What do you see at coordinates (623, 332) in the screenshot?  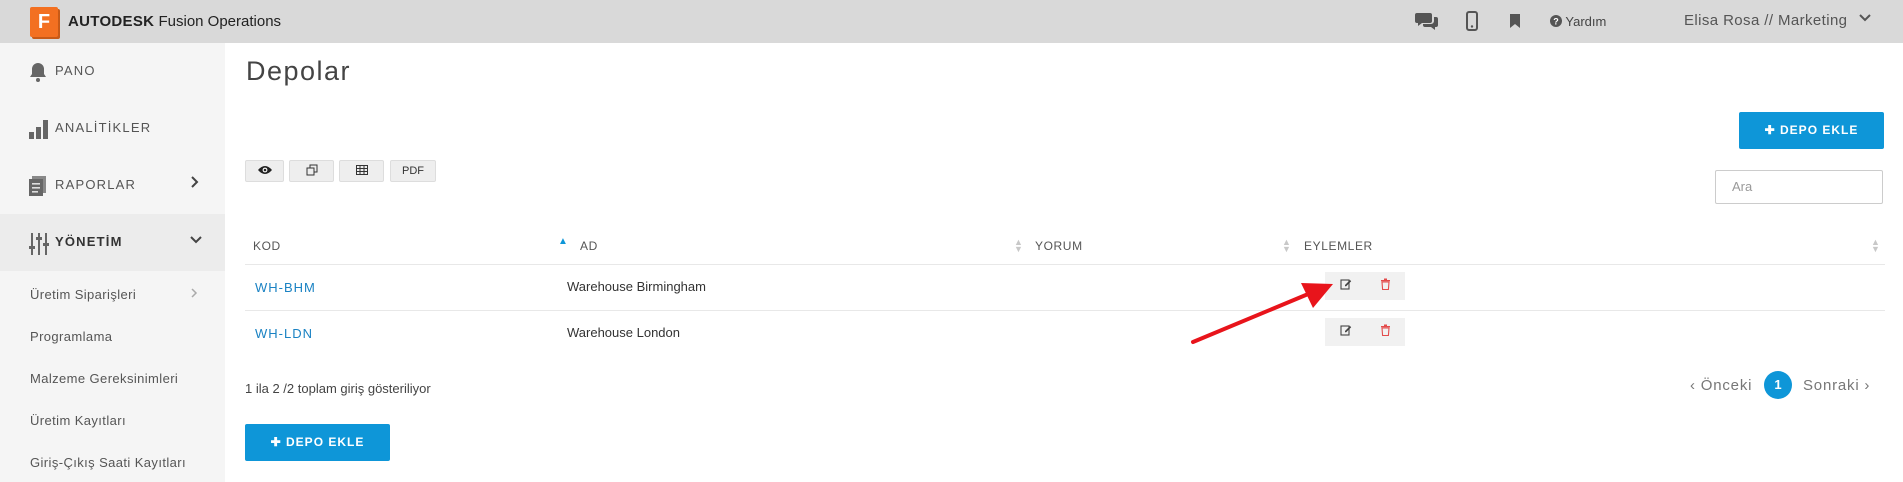 I see `table-row-name: Warehouse London` at bounding box center [623, 332].